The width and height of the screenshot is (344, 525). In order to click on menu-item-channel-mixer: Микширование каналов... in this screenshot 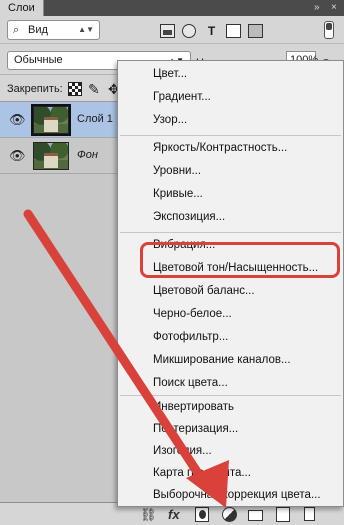, I will do `click(222, 360)`.